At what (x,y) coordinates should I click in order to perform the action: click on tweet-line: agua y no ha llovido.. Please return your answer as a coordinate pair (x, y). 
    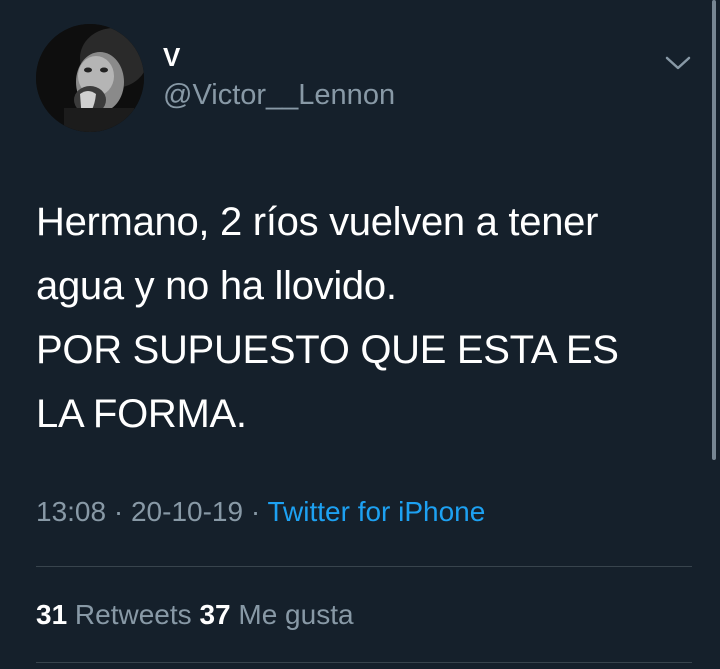
    Looking at the image, I should click on (216, 286).